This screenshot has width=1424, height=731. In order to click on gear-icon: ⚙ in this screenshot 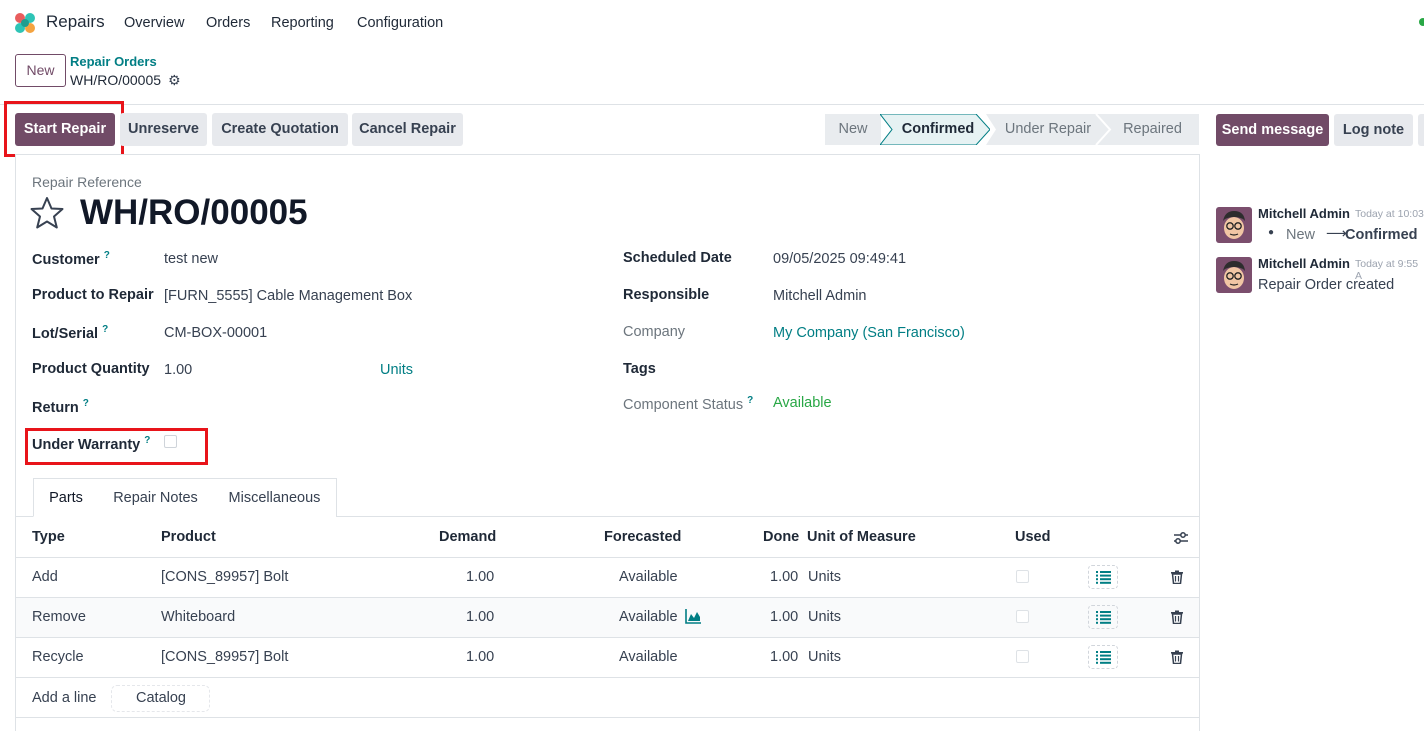, I will do `click(174, 80)`.